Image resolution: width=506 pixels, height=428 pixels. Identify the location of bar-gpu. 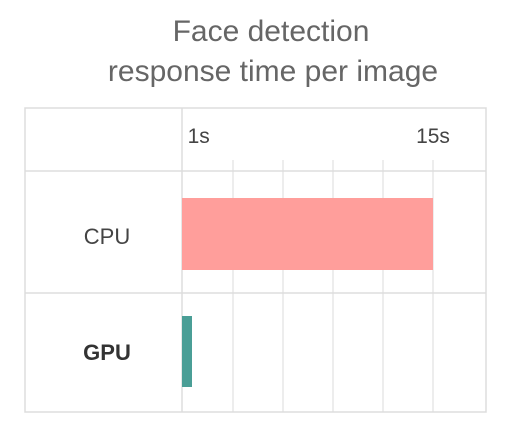
(187, 351).